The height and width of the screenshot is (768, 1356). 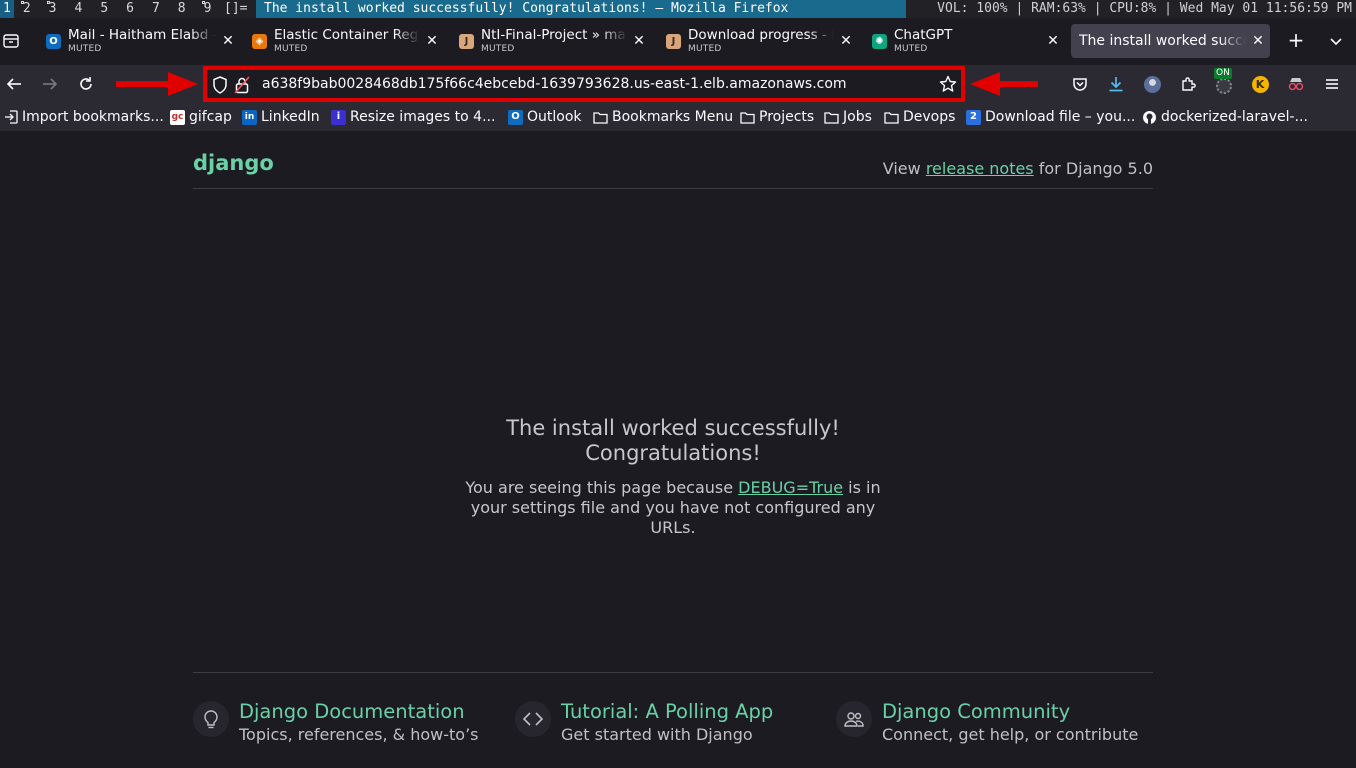 I want to click on workspace-4: 4, so click(x=78, y=9).